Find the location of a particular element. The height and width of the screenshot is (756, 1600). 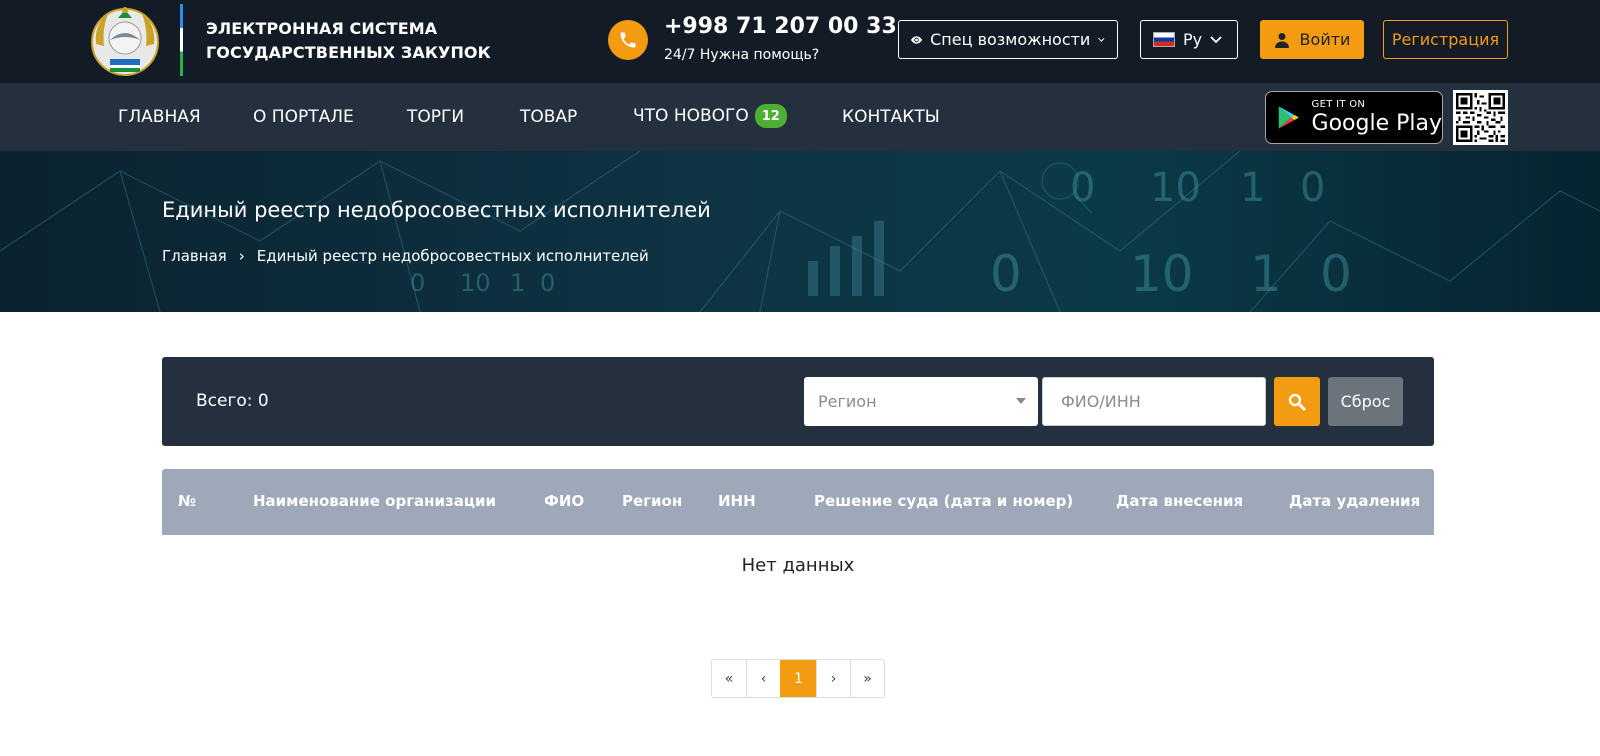

accessibility-label: Спец возможности is located at coordinates (1010, 39).